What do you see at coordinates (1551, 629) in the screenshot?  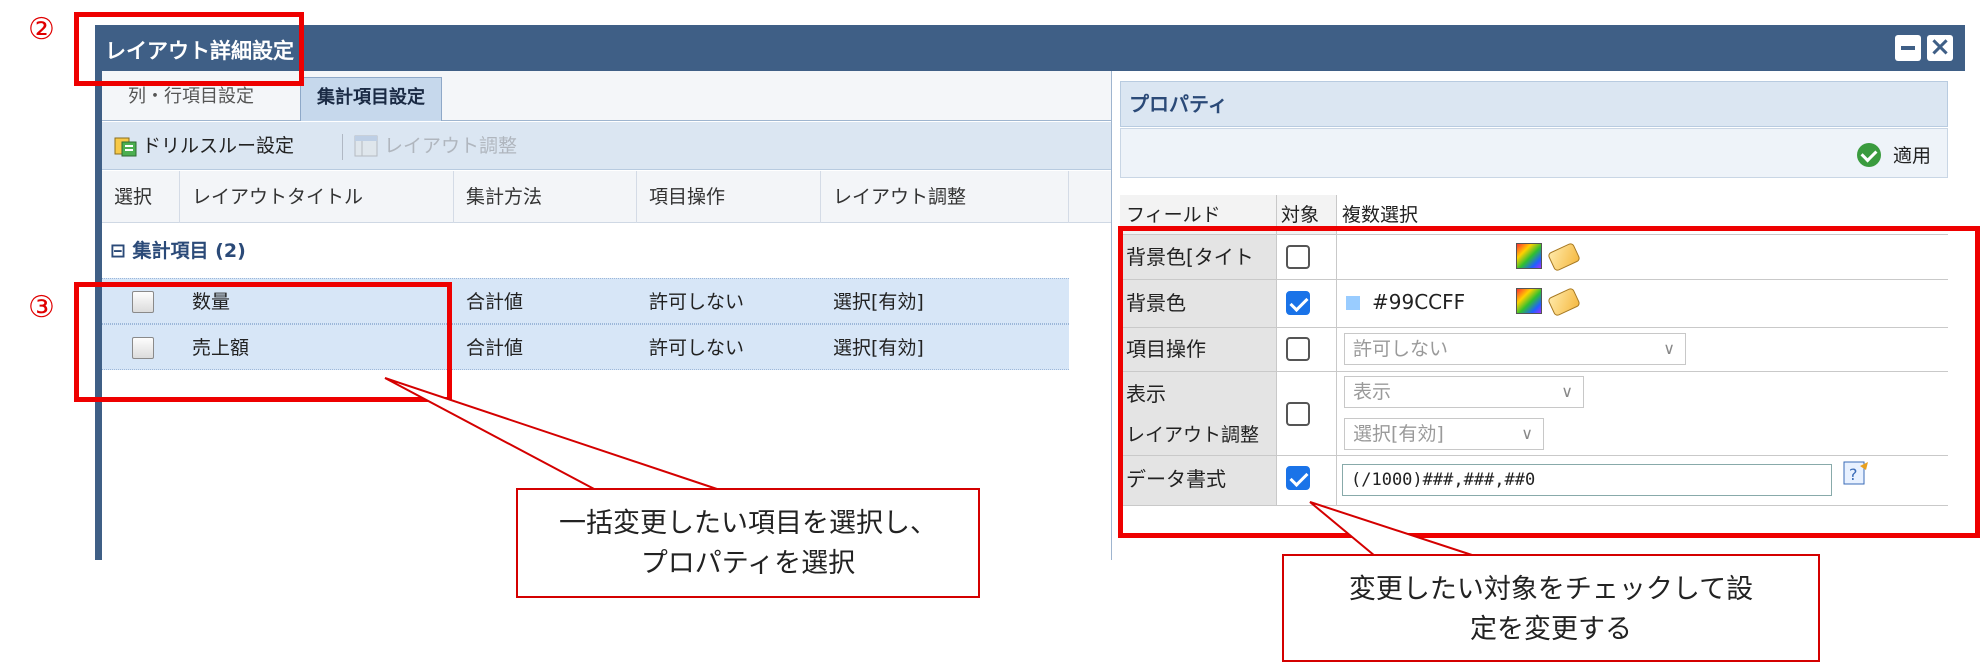 I see `callout-line: 定を変更する` at bounding box center [1551, 629].